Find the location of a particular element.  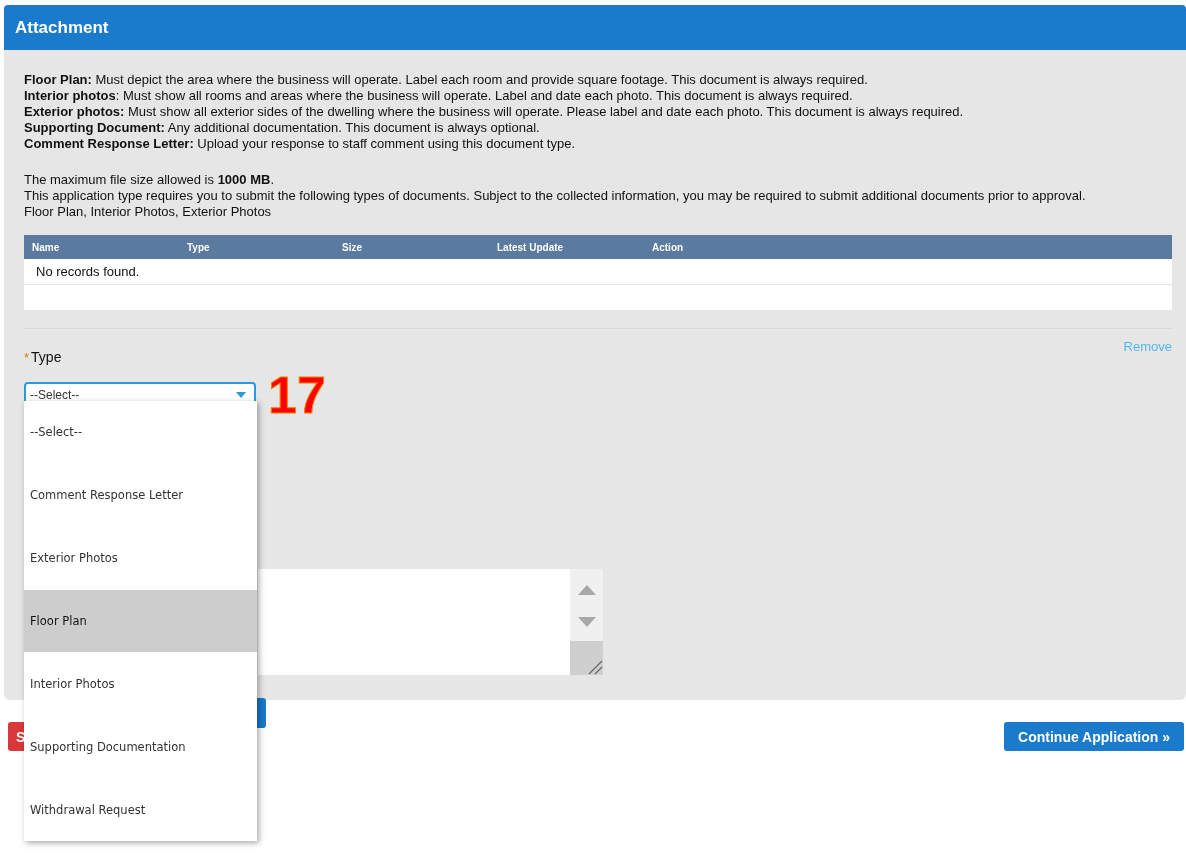

comment-field is located at coordinates (414, 622).